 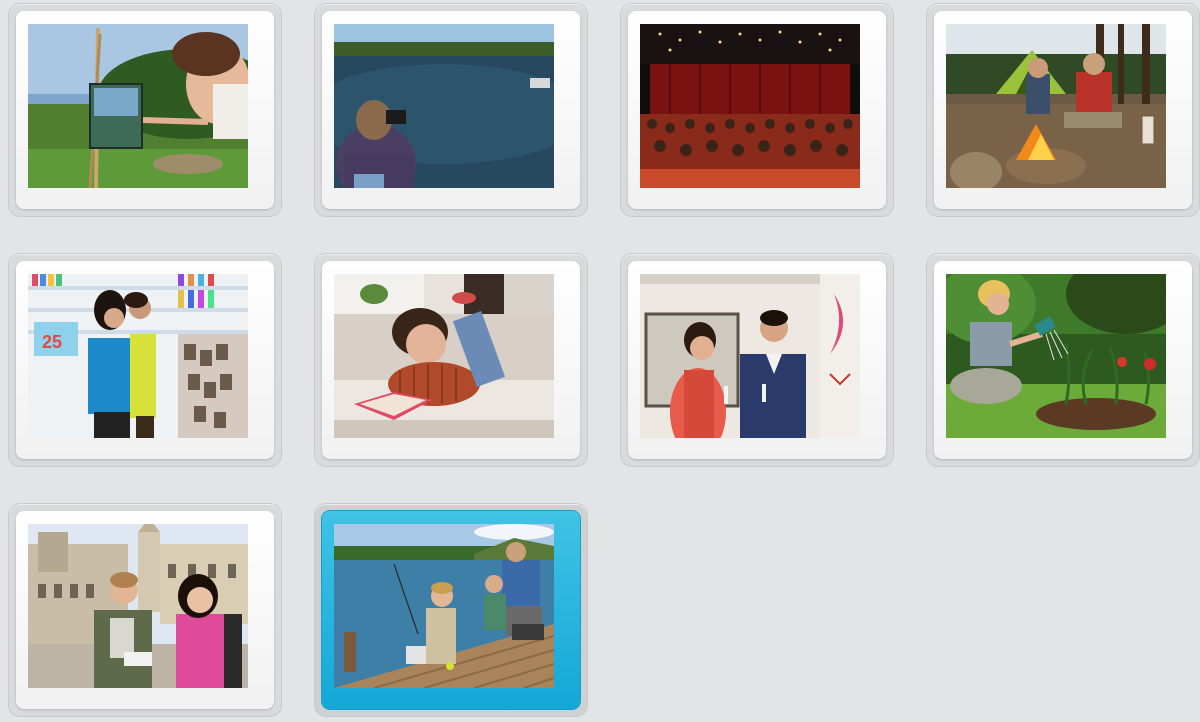 What do you see at coordinates (444, 356) in the screenshot?
I see `girl-reading-on-sofa-icon` at bounding box center [444, 356].